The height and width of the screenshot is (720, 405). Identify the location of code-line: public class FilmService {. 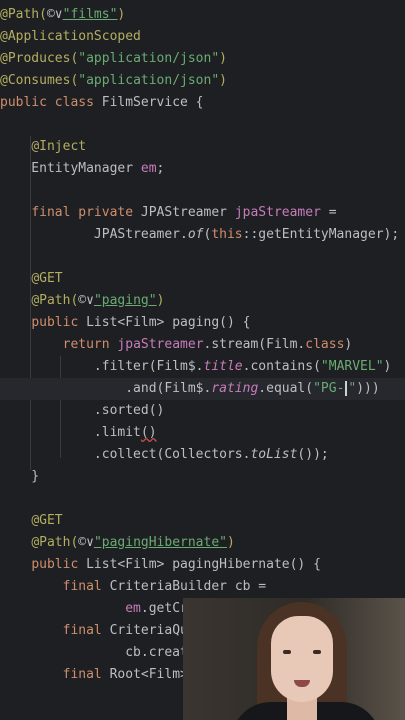
(202, 103).